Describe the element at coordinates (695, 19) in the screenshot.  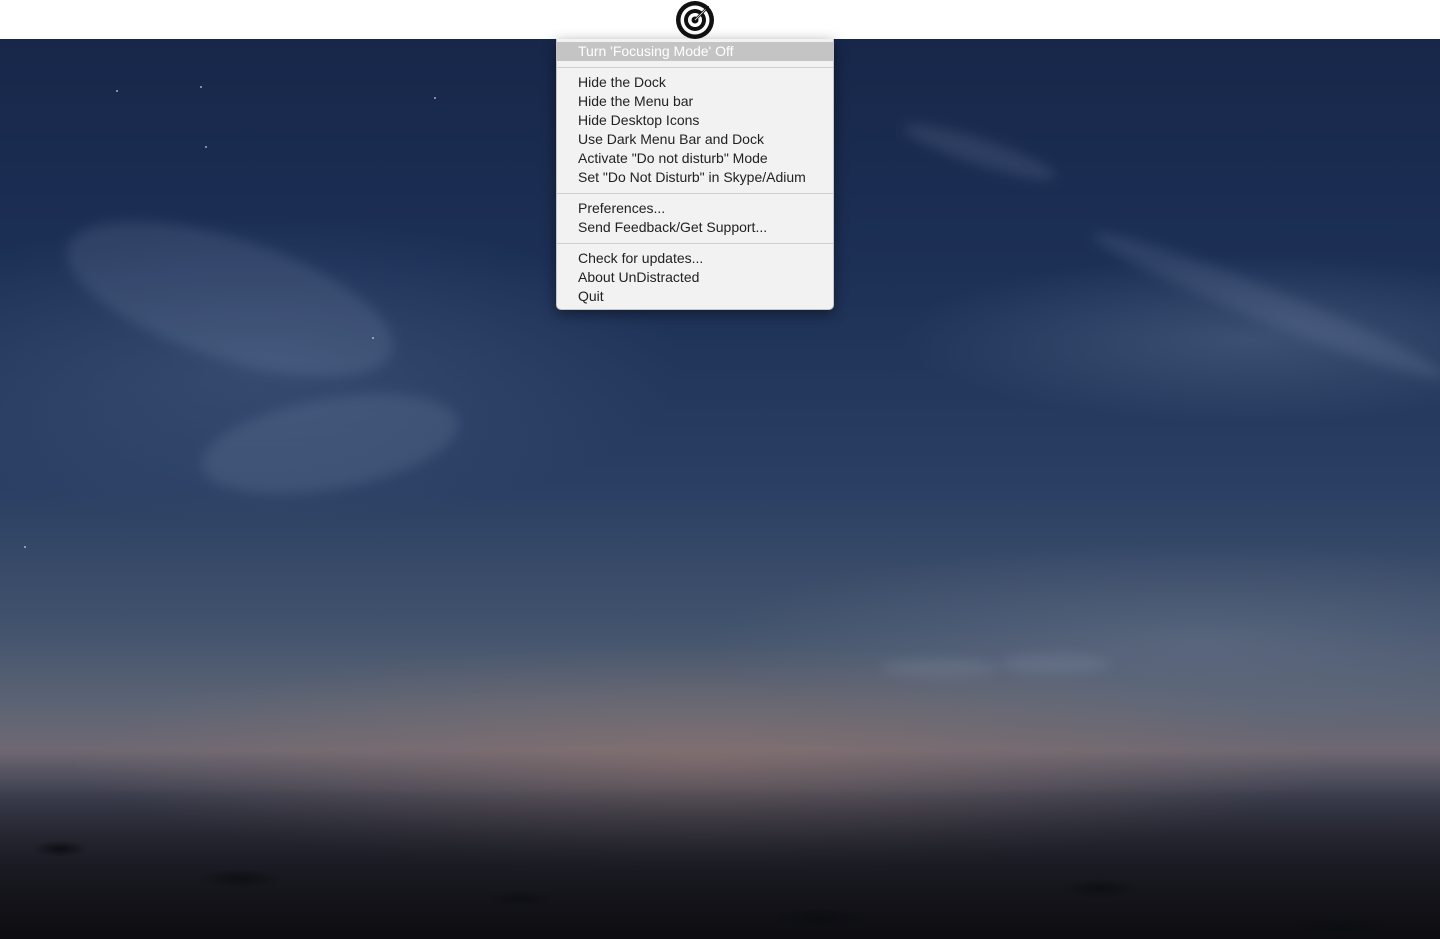
I see `target-icon` at that location.